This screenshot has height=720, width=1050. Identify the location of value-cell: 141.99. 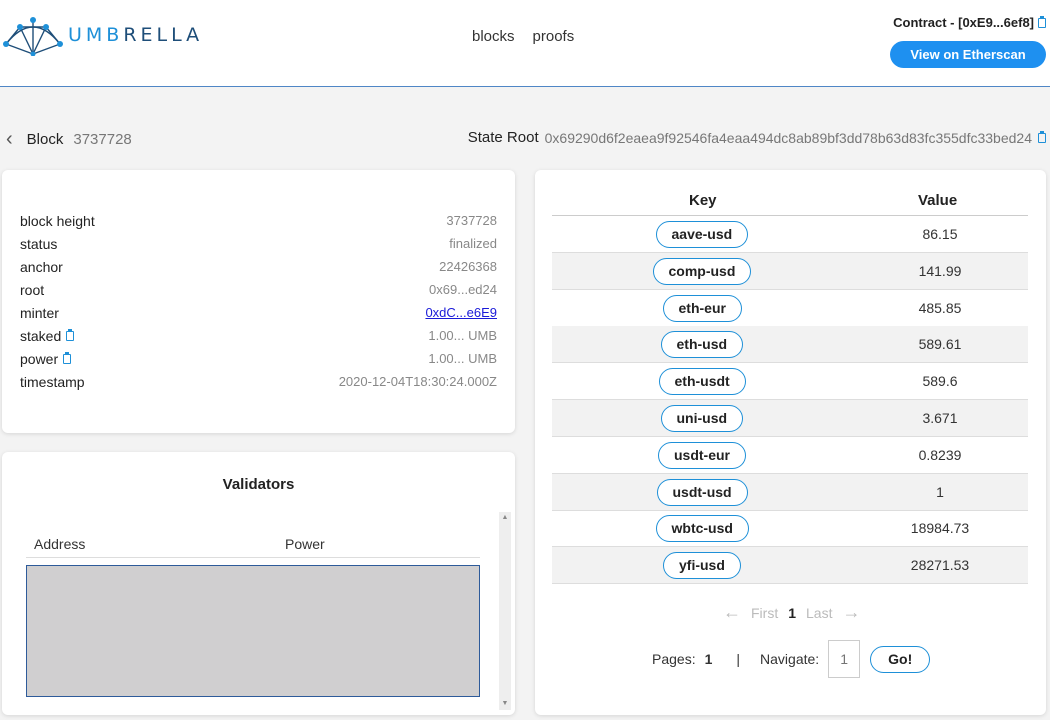
(940, 270).